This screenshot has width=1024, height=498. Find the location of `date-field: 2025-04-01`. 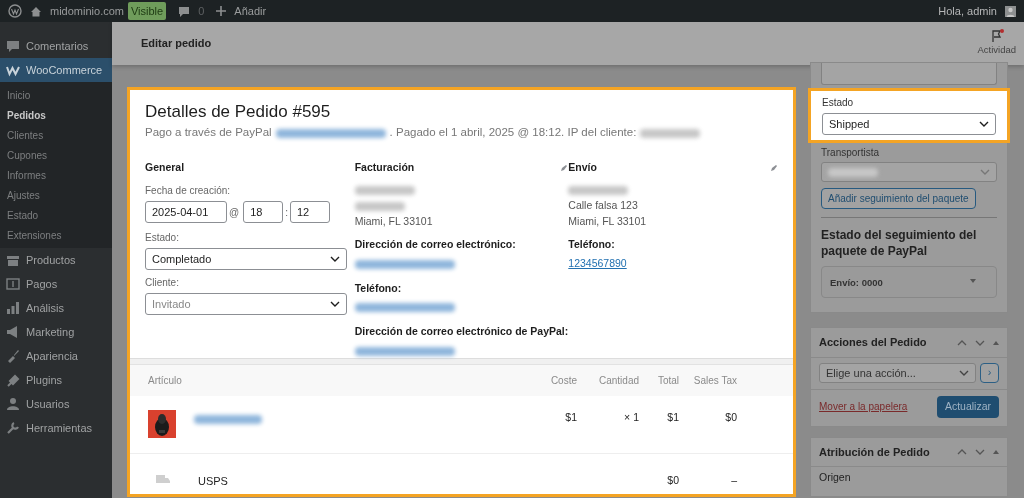

date-field: 2025-04-01 is located at coordinates (186, 212).